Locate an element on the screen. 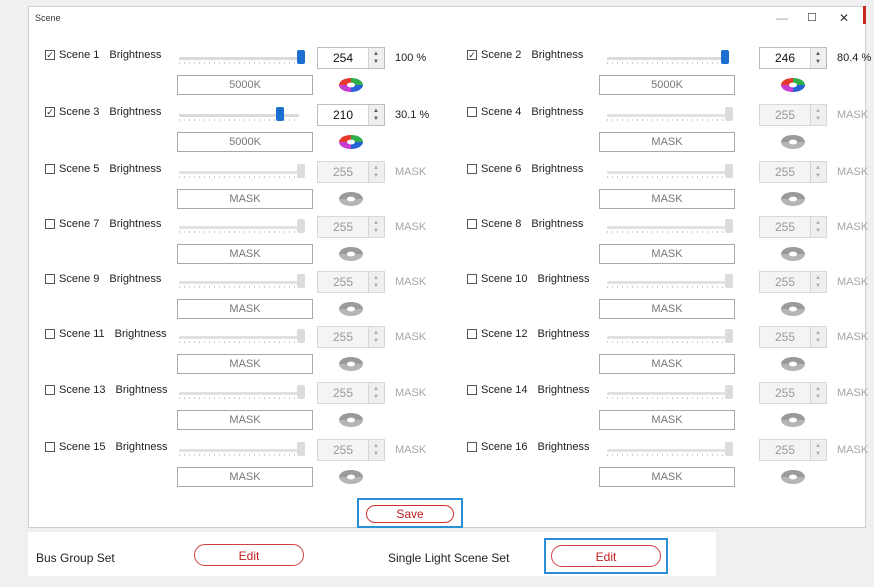 This screenshot has height=587, width=874. scene-10-brightness-slider is located at coordinates (670, 281).